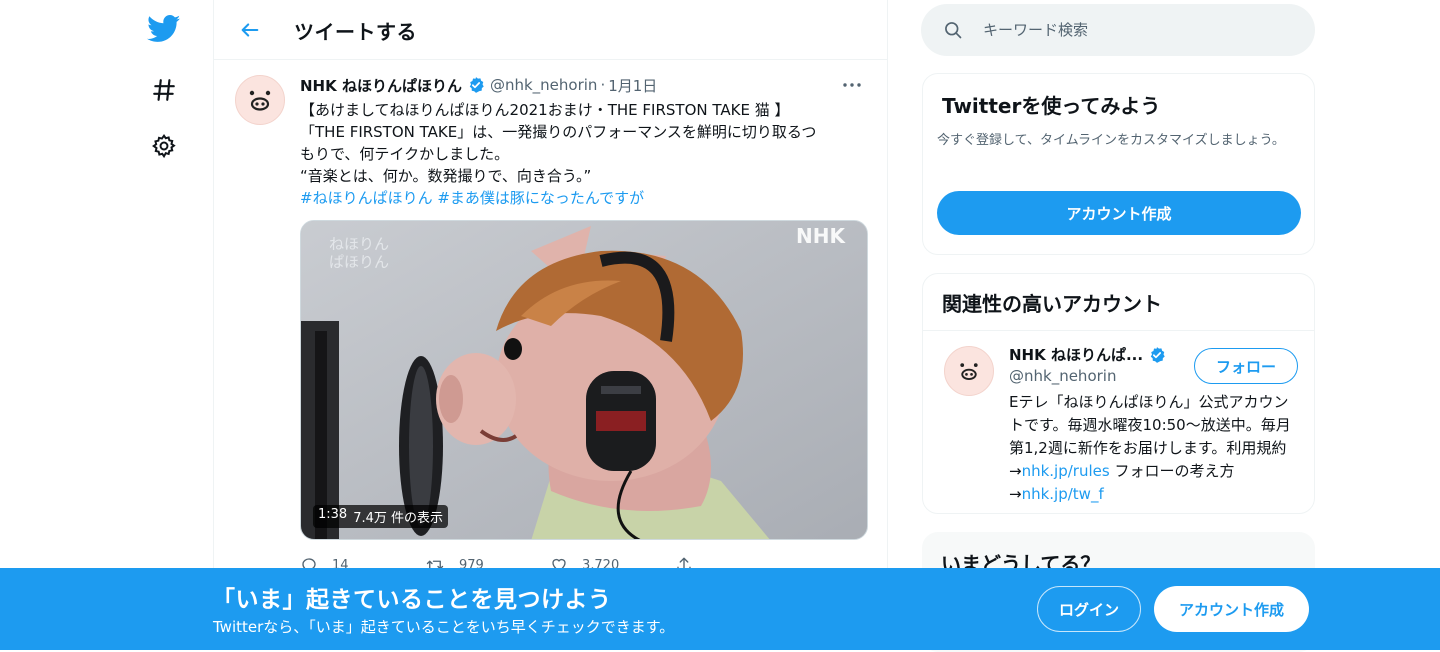 The height and width of the screenshot is (652, 1440). Describe the element at coordinates (852, 85) in the screenshot. I see `more-options-icon` at that location.